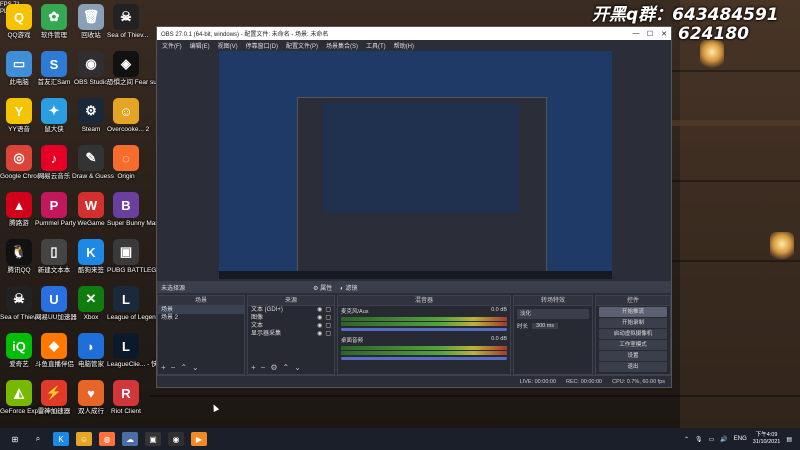  Describe the element at coordinates (91, 210) in the screenshot. I see `desktop-shortcut: W WeGame` at that location.